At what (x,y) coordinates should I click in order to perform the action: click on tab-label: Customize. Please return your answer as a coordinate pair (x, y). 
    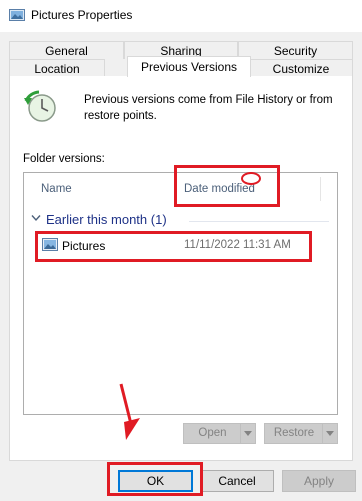
    Looking at the image, I should click on (301, 69).